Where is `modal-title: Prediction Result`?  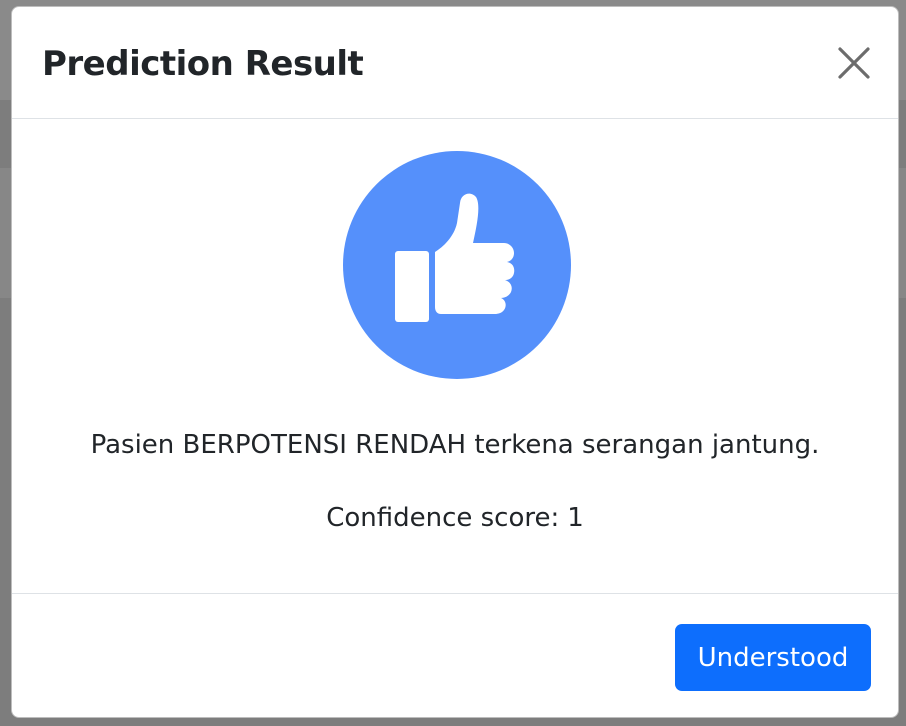 modal-title: Prediction Result is located at coordinates (203, 64).